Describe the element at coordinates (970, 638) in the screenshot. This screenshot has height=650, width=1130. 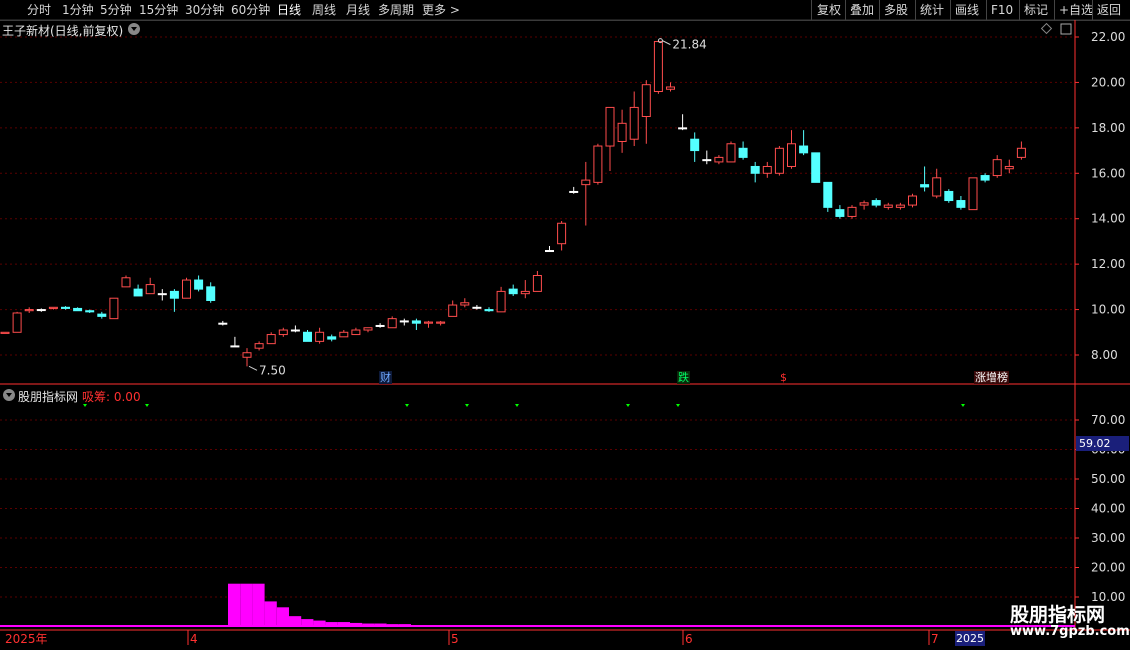
I see `year-marker: 2025` at that location.